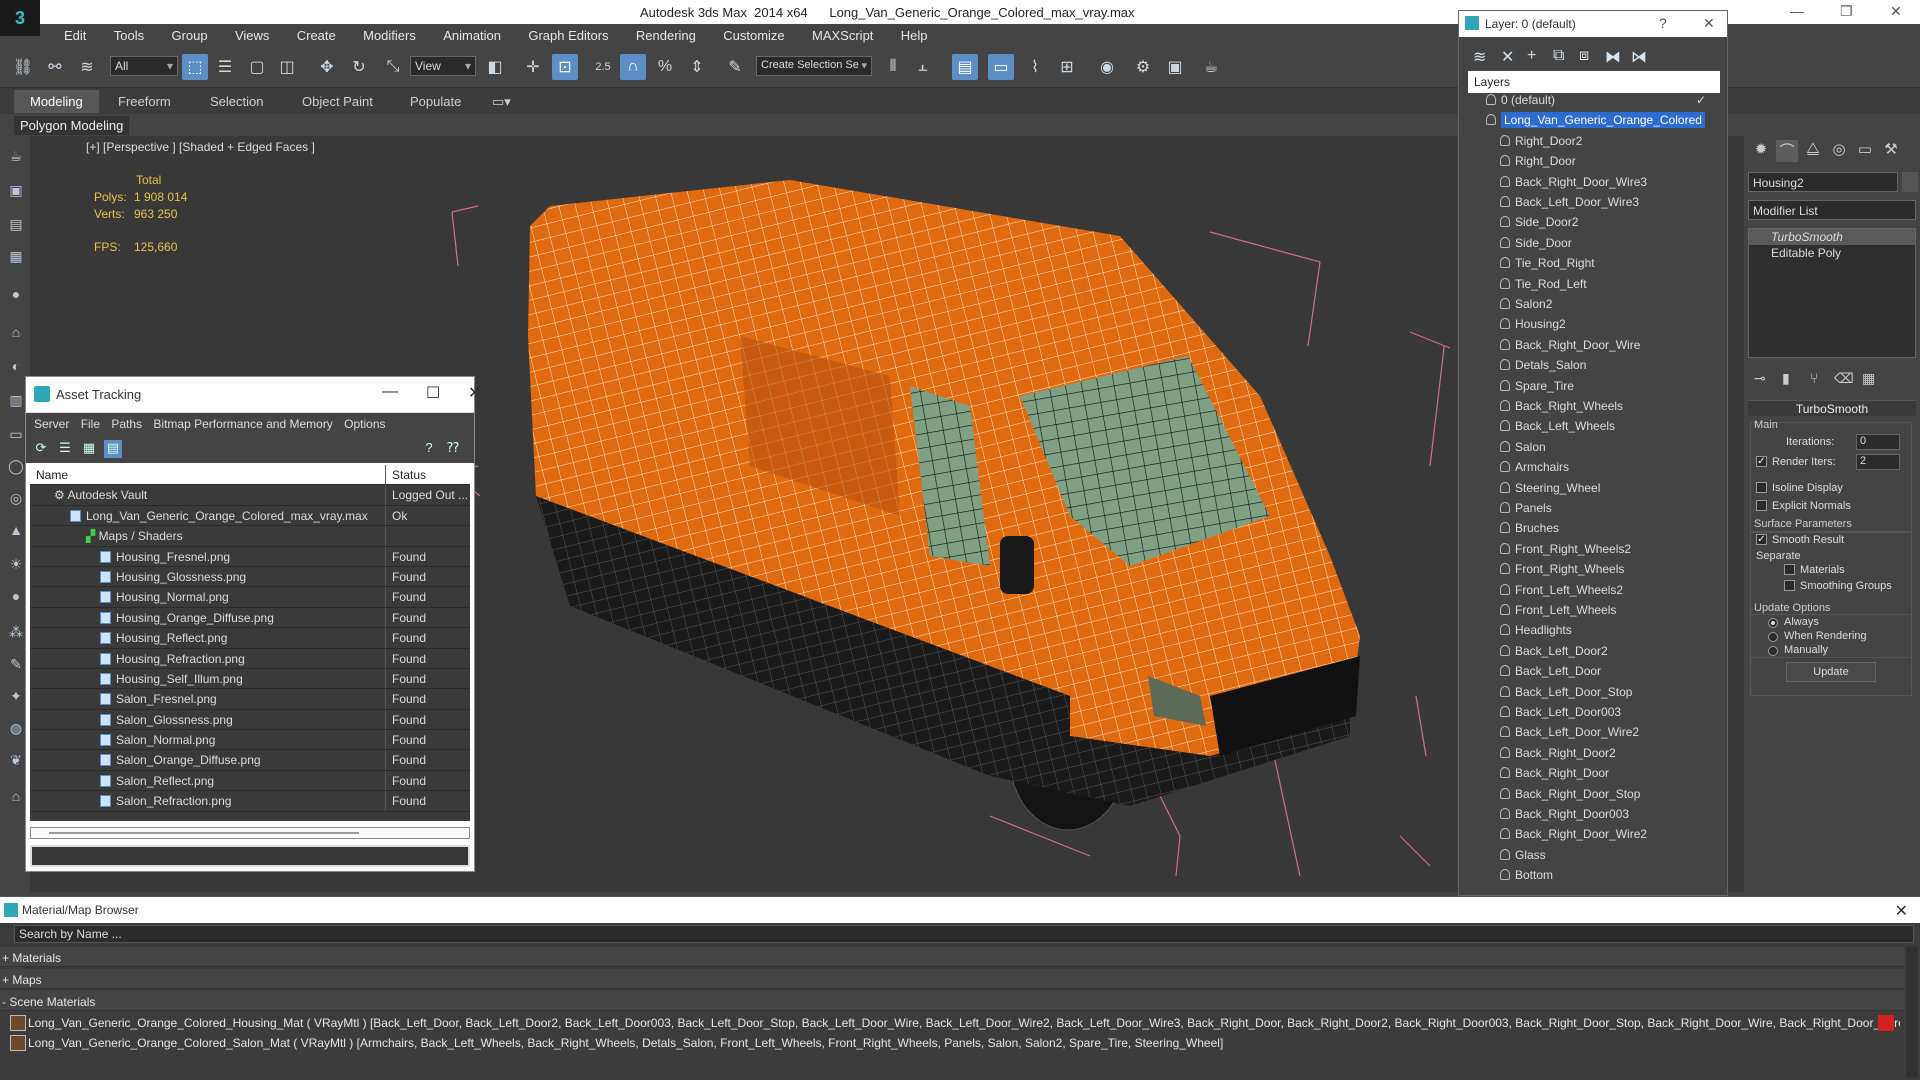 This screenshot has height=1080, width=1920. What do you see at coordinates (1813, 151) in the screenshot?
I see `hierarchy-tab-icon: ⧋` at bounding box center [1813, 151].